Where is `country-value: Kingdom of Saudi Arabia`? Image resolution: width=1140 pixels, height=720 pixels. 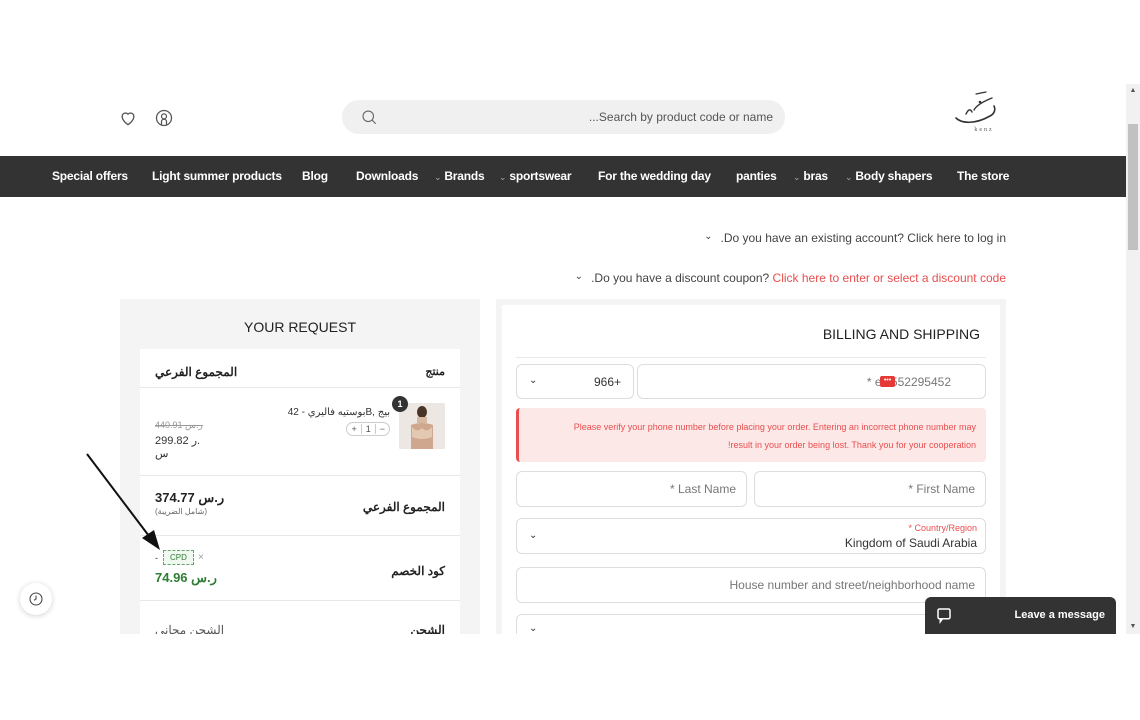
country-value: Kingdom of Saudi Arabia is located at coordinates (910, 543).